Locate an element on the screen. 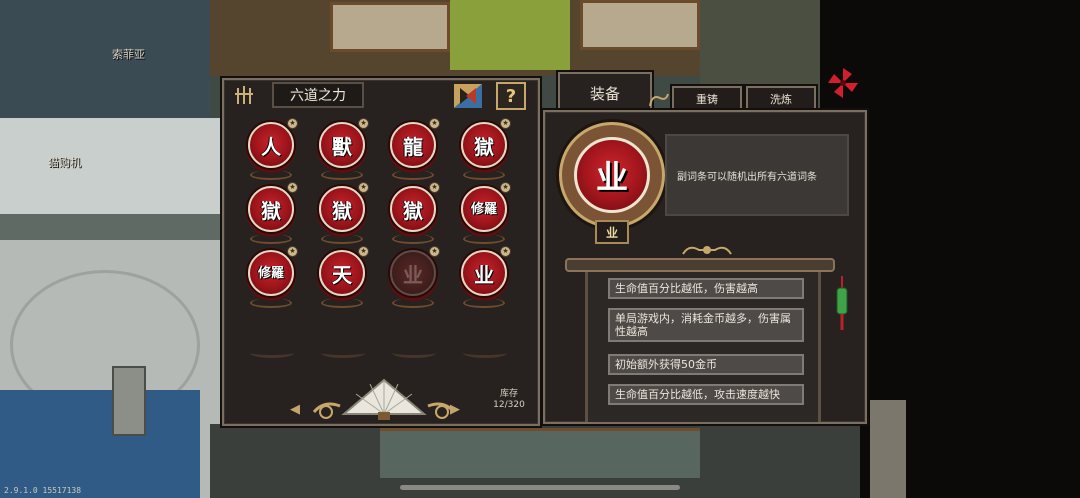  stock-label: 库存 is located at coordinates (508, 394).